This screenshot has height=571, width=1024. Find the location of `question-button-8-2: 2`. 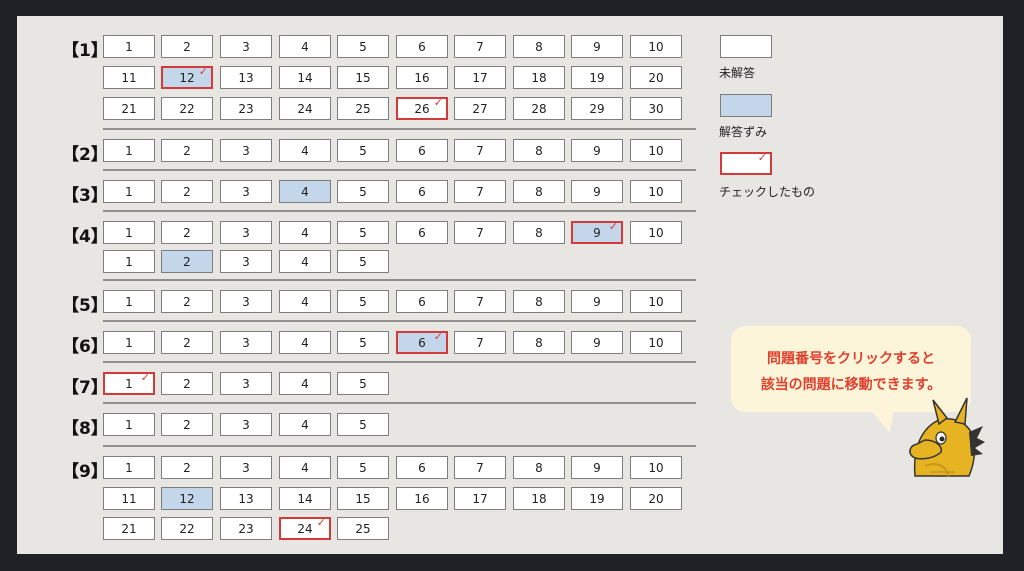

question-button-8-2: 2 is located at coordinates (187, 424).